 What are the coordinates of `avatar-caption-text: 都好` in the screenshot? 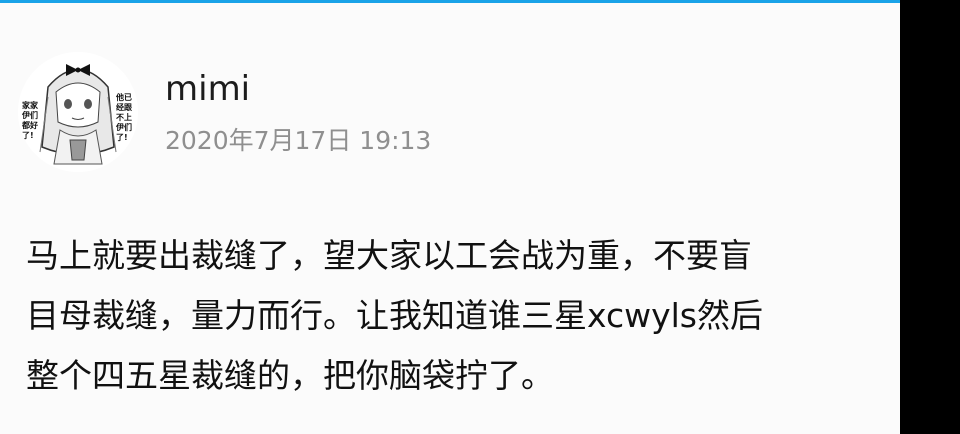 It's located at (29, 125).